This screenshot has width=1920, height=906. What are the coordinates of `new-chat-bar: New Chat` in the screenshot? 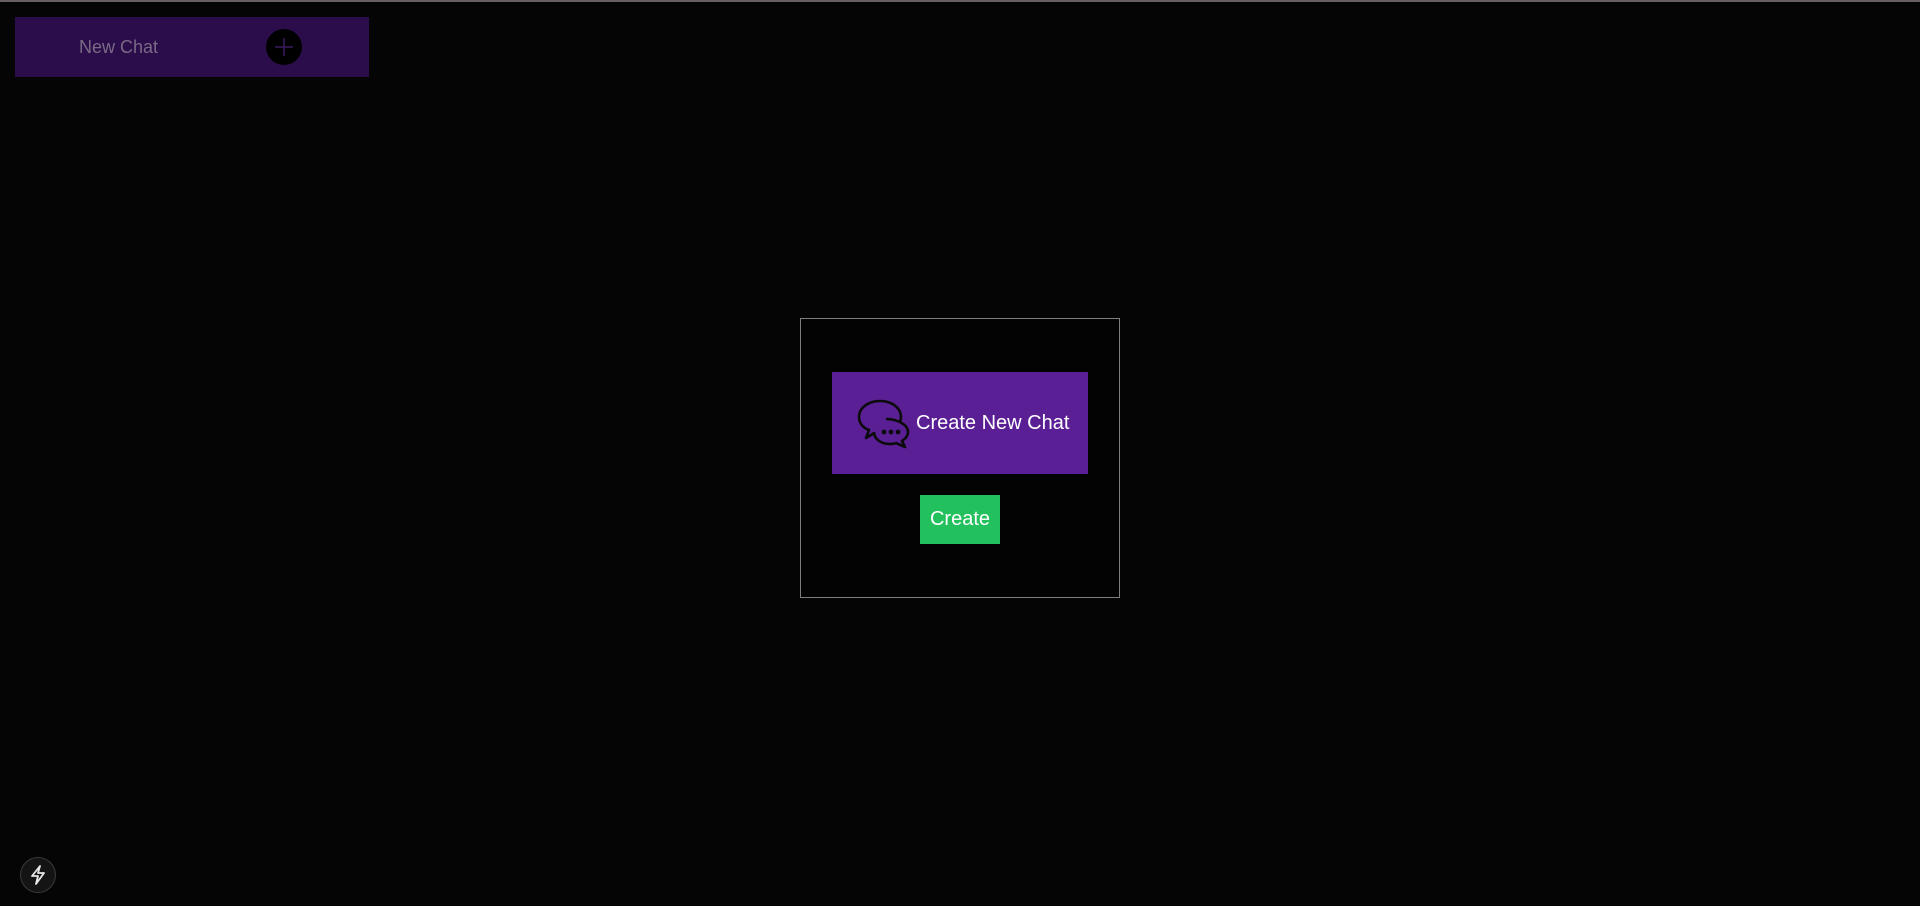 It's located at (192, 47).